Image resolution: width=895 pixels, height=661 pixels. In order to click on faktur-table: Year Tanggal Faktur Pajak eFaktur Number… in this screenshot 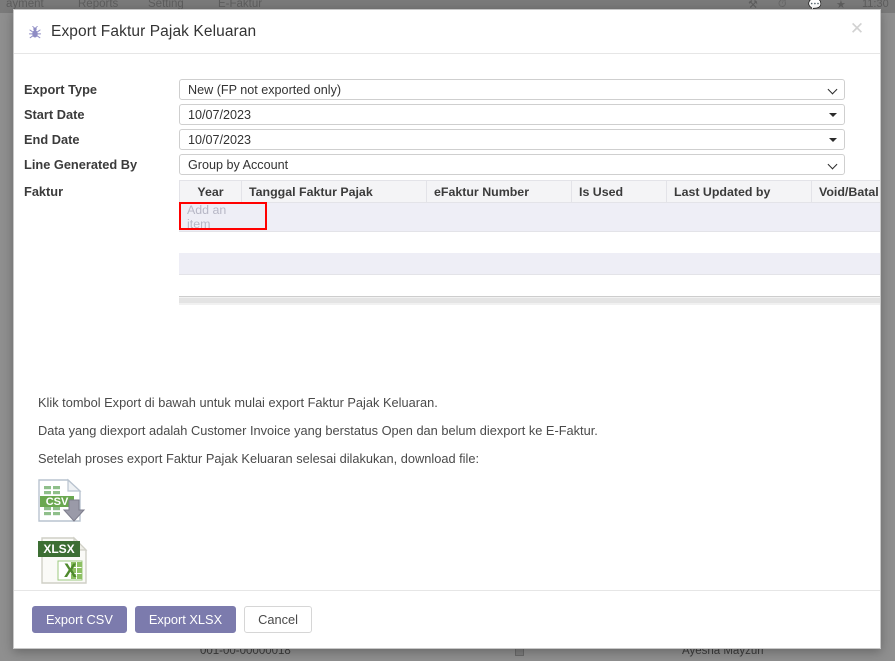, I will do `click(529, 206)`.